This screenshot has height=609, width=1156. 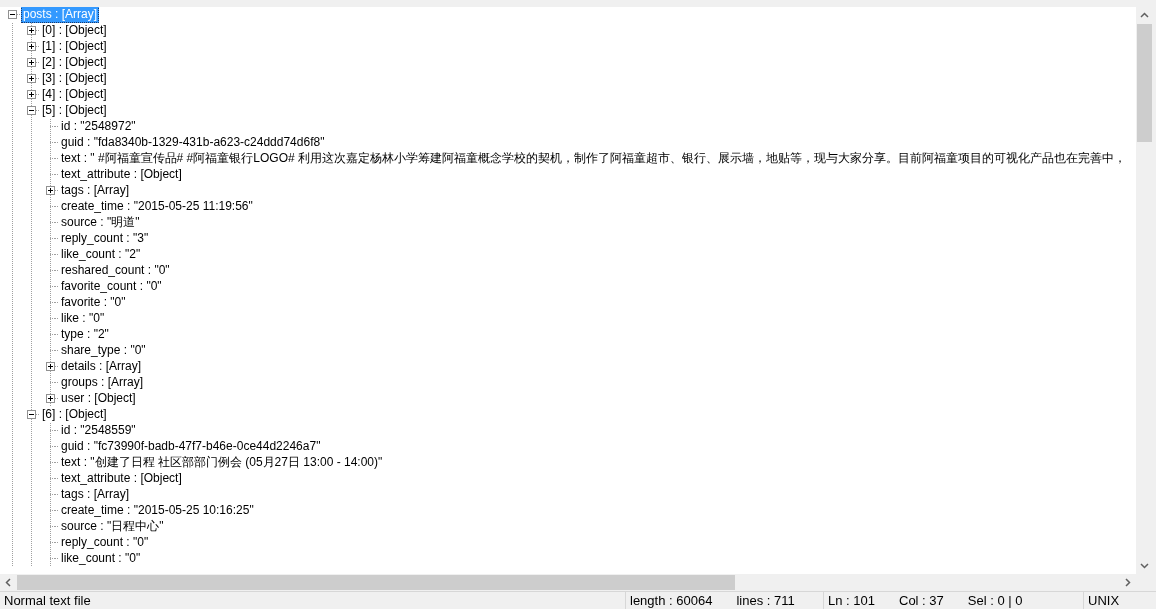 I want to click on length-label: length : 60064, so click(x=671, y=600).